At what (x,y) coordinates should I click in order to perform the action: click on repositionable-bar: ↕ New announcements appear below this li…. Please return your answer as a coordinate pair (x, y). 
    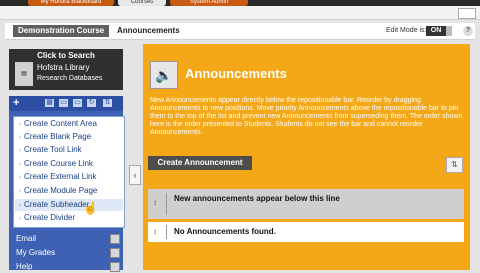
    Looking at the image, I should click on (306, 204).